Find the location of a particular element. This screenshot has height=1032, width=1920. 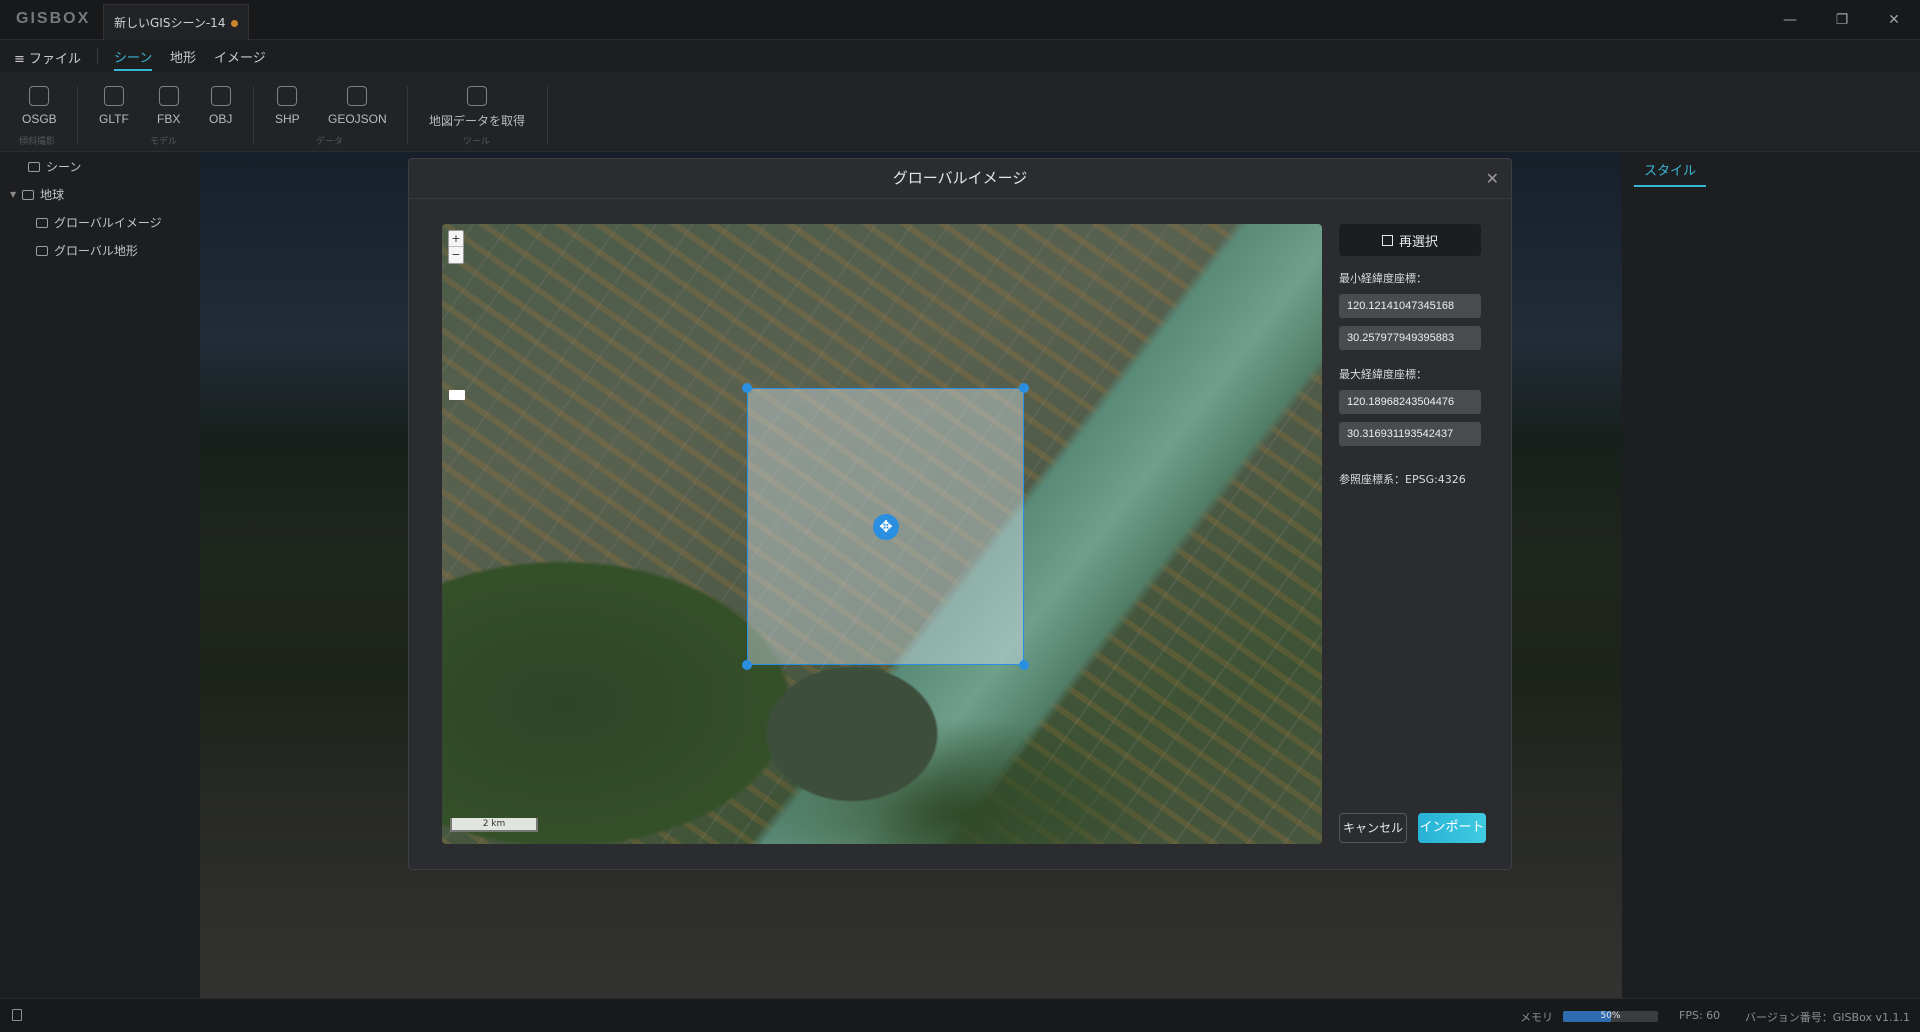

get-map-data-label: 地図データを取得 is located at coordinates (477, 121).